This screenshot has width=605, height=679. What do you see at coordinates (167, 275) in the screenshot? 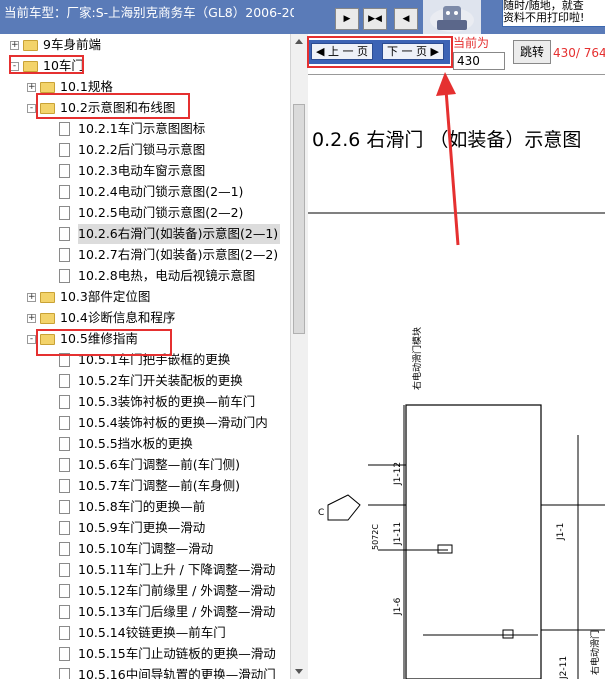
I see `tree-row-label: 10.2.8电热，电动后视镜示意图` at bounding box center [167, 275].